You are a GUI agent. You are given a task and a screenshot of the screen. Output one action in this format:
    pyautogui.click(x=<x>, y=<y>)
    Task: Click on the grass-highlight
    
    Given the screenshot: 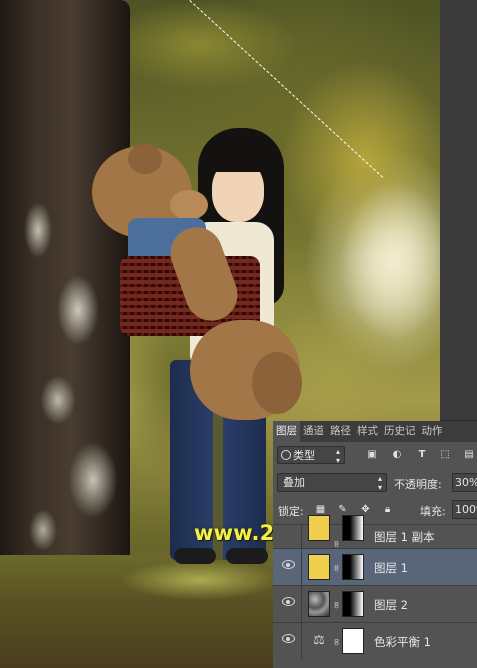 What is the action you would take?
    pyautogui.click(x=200, y=580)
    